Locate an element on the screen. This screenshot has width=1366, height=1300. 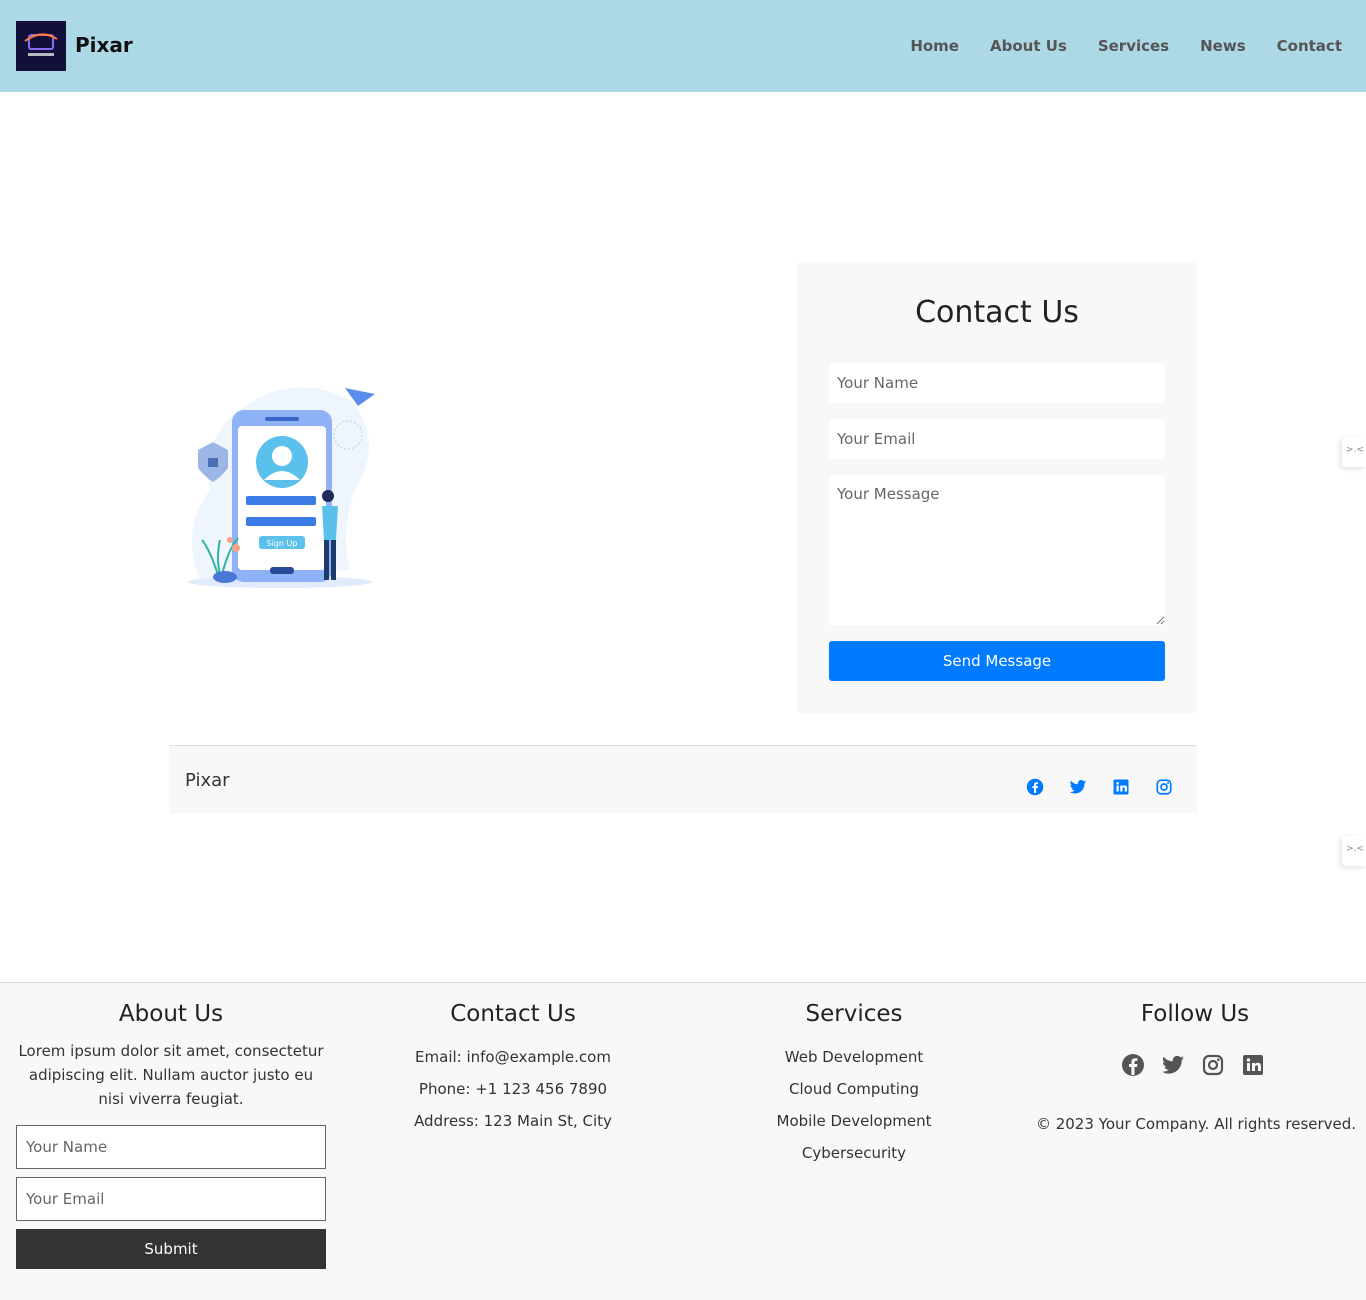
floating-widget-tab-1: >.< is located at coordinates (1354, 452).